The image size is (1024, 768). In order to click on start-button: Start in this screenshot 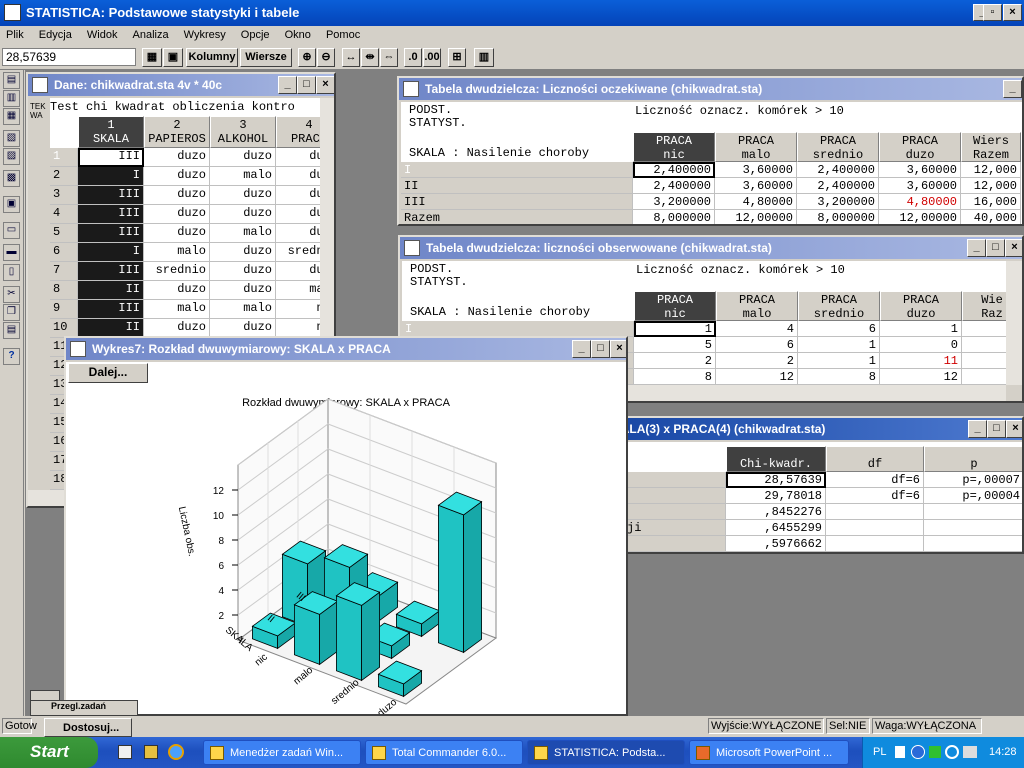, I will do `click(49, 752)`.